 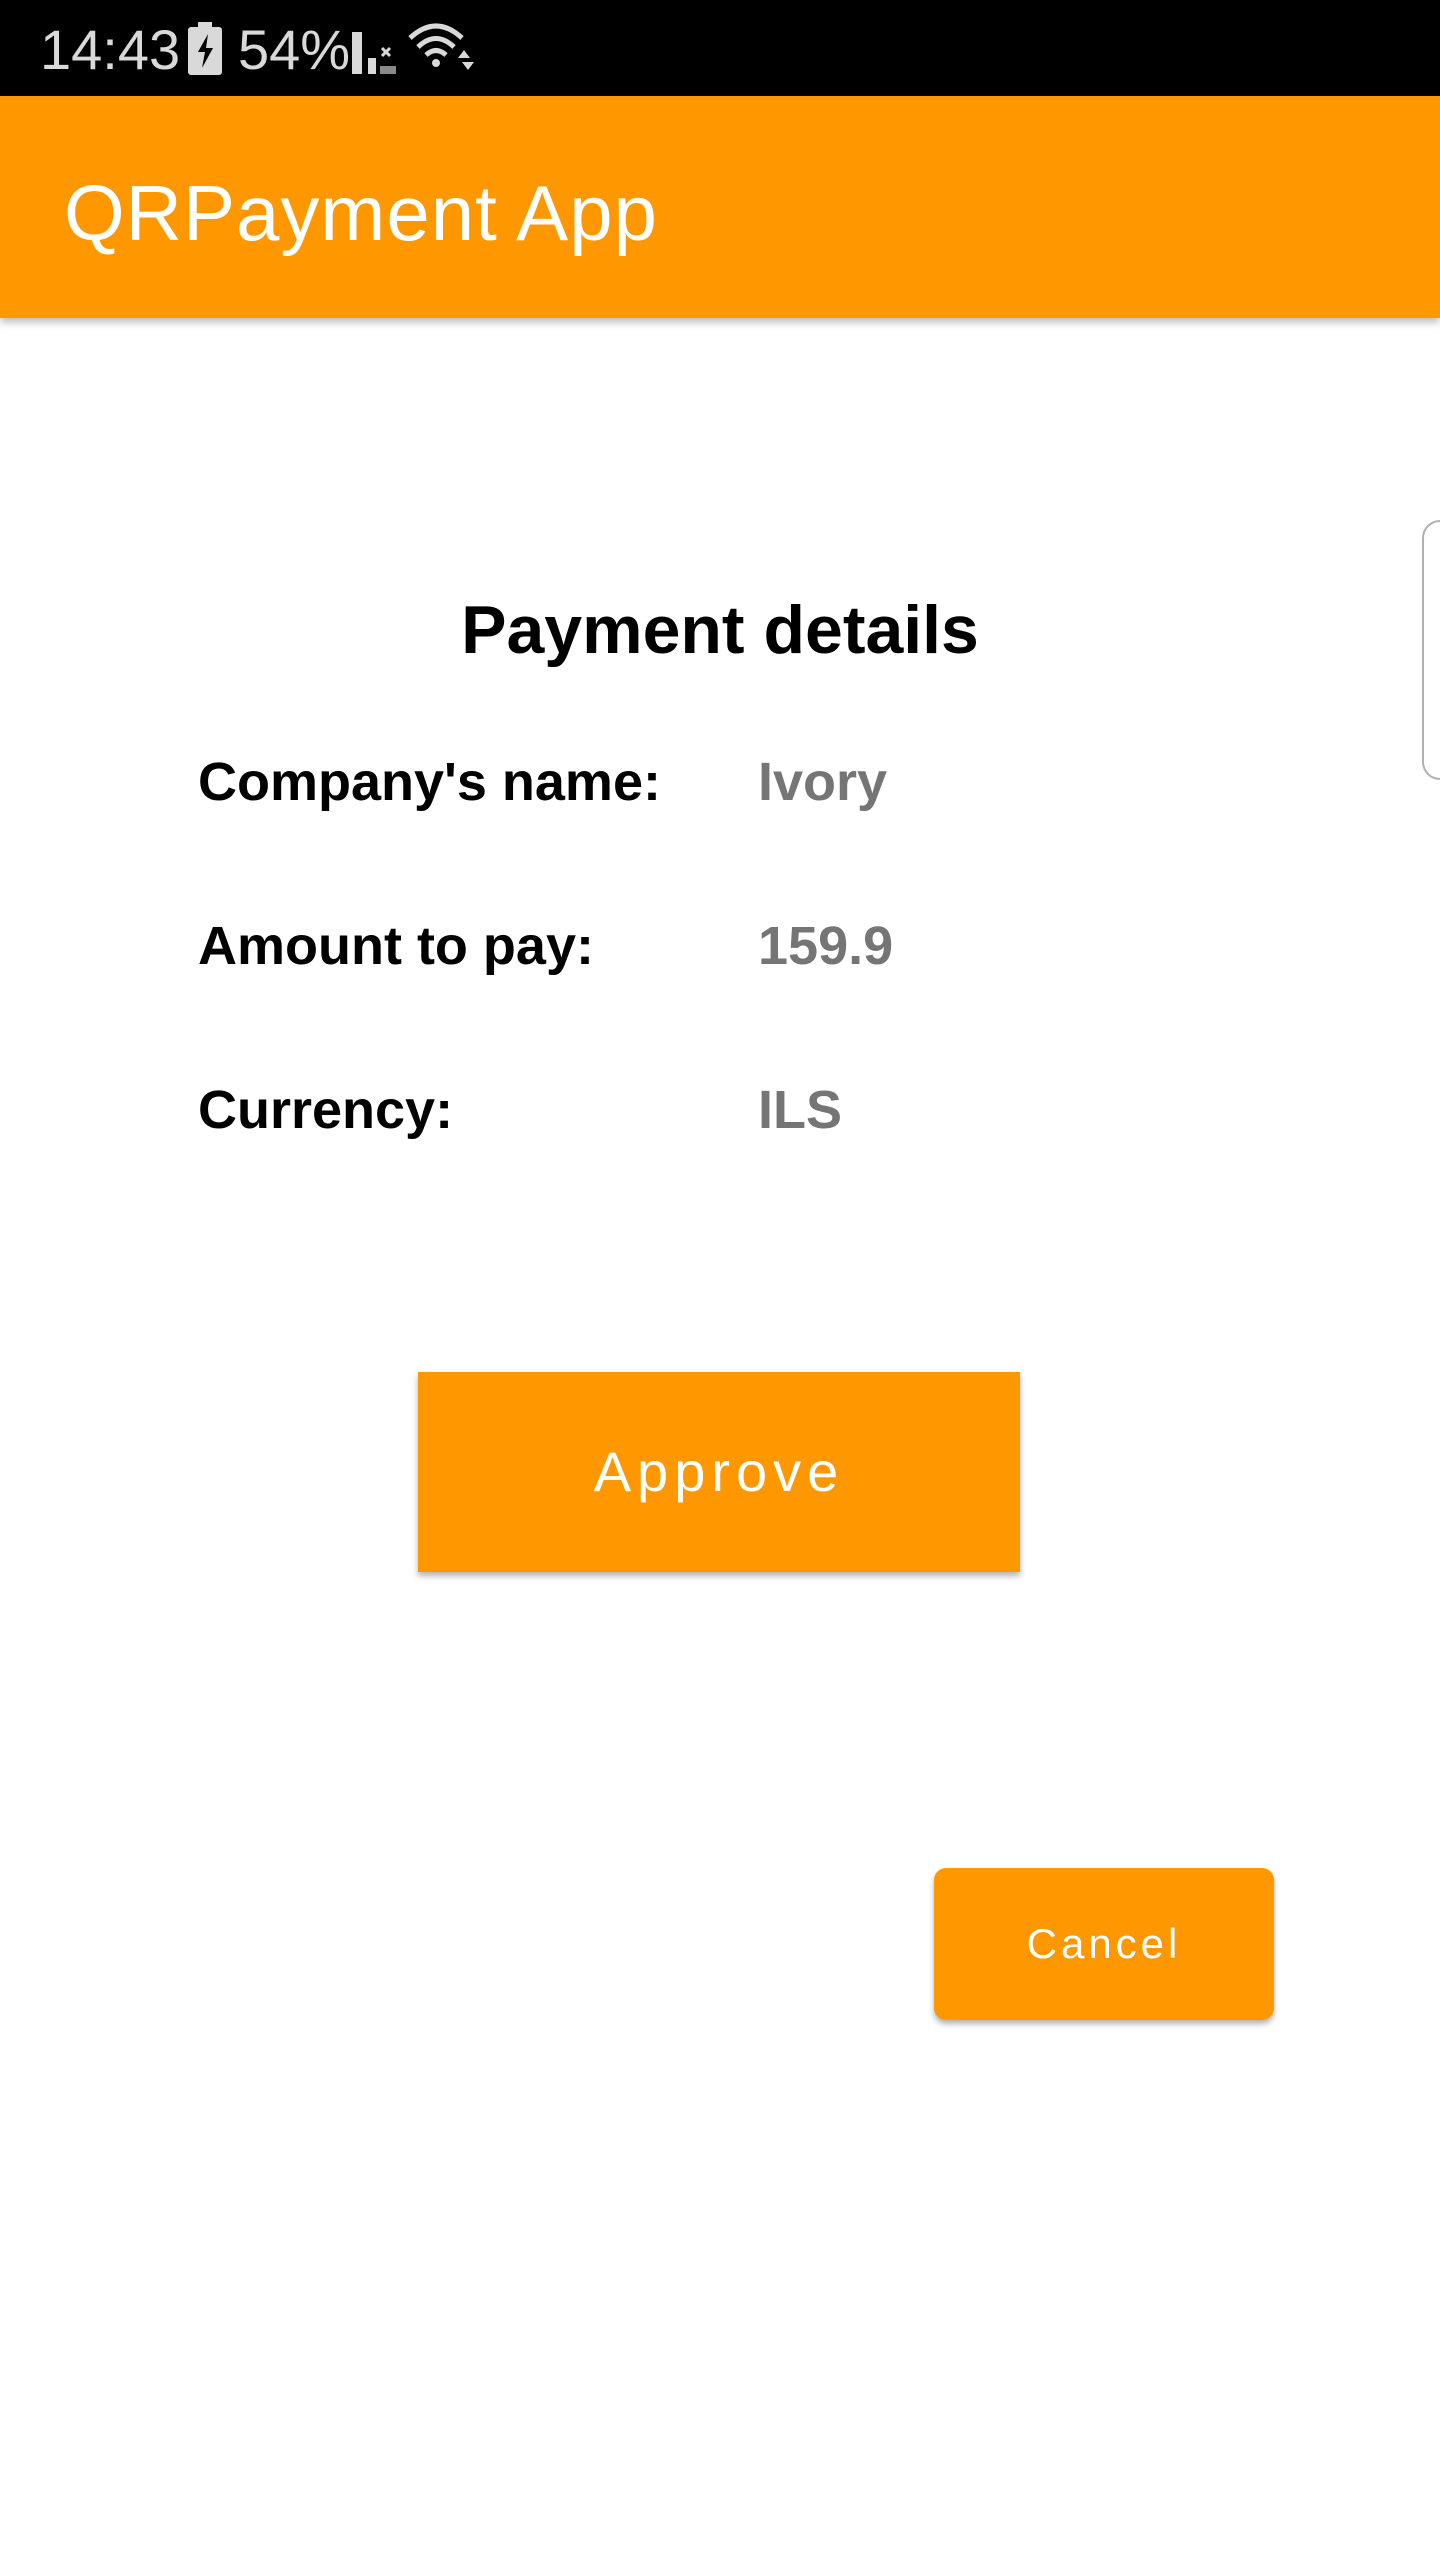 I want to click on app-bar: QRPayment App, so click(x=720, y=207).